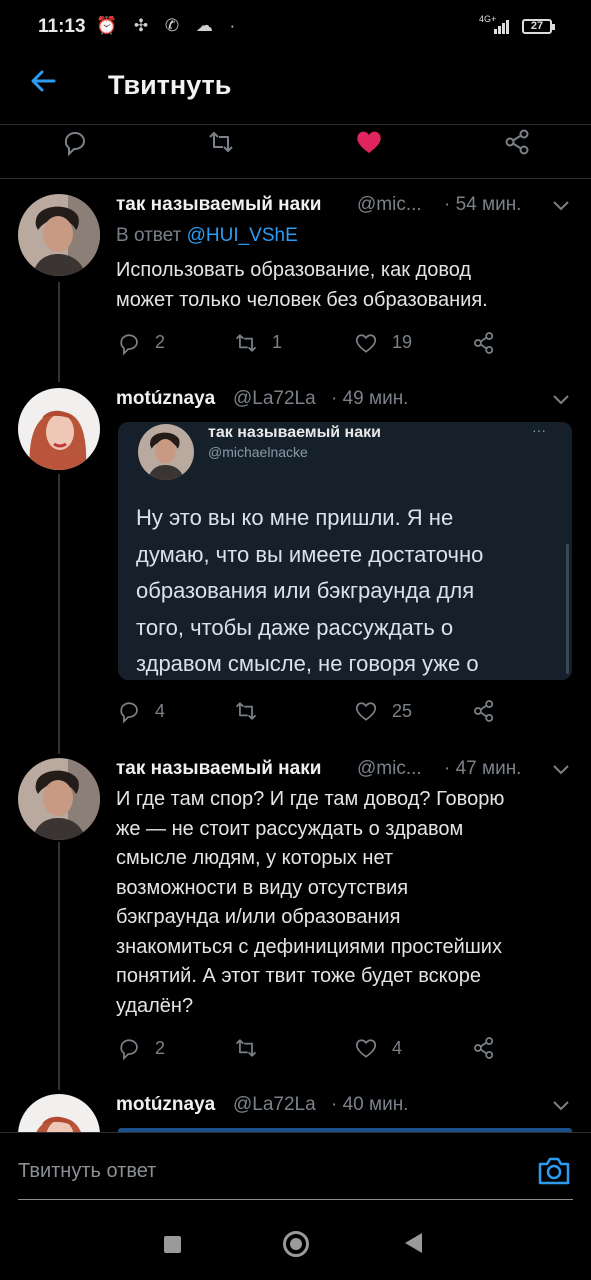 The width and height of the screenshot is (591, 1280). What do you see at coordinates (169, 25) in the screenshot?
I see `notification-icons: ⏰ ✣ ✆ ☁ ·` at bounding box center [169, 25].